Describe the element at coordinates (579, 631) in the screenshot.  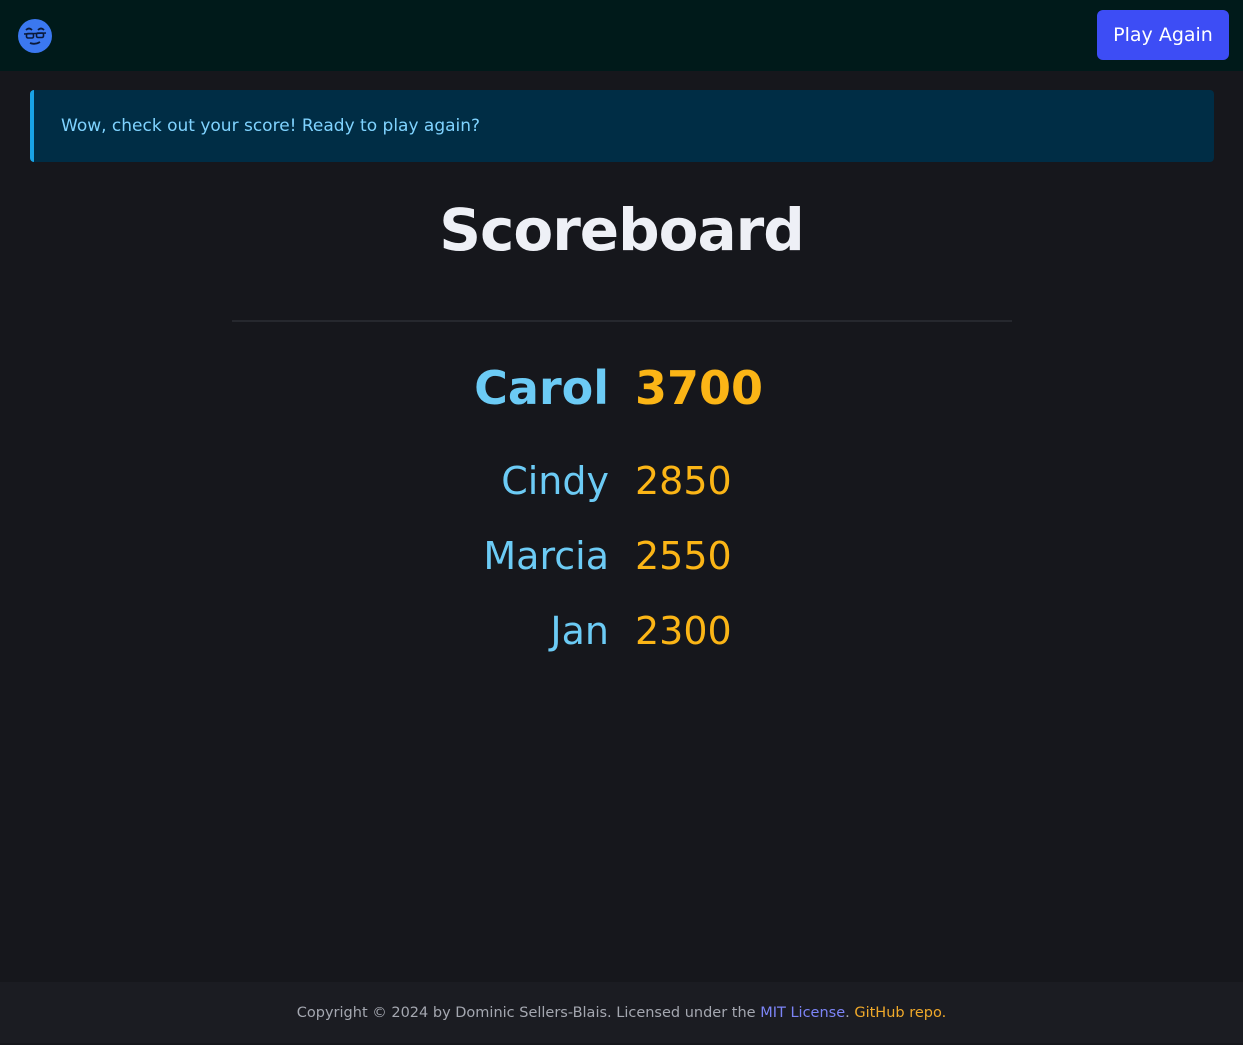
I see `player-name: Jan` at that location.